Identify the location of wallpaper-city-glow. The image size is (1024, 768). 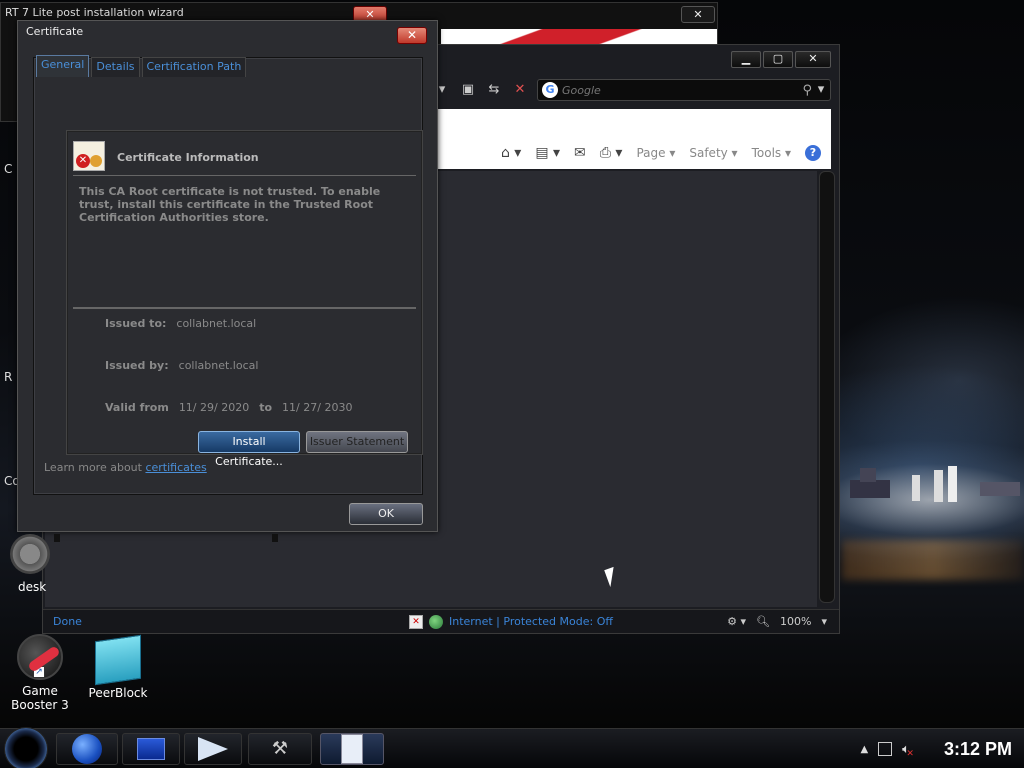
(933, 560).